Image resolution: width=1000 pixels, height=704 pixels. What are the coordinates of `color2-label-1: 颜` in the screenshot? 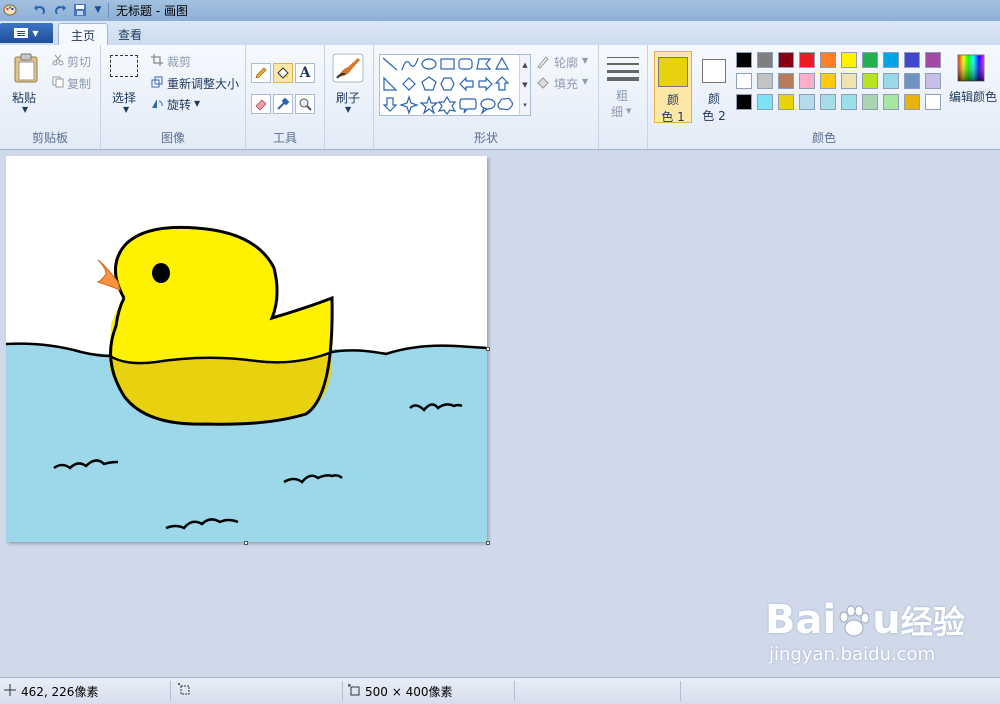 It's located at (713, 99).